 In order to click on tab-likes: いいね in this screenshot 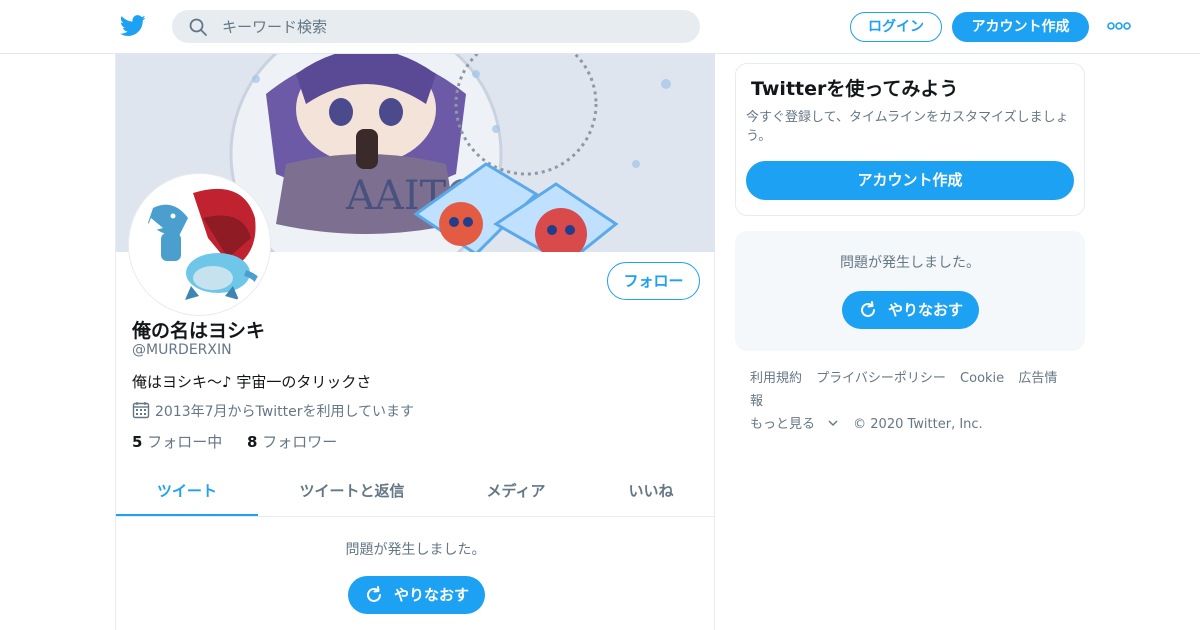, I will do `click(651, 491)`.